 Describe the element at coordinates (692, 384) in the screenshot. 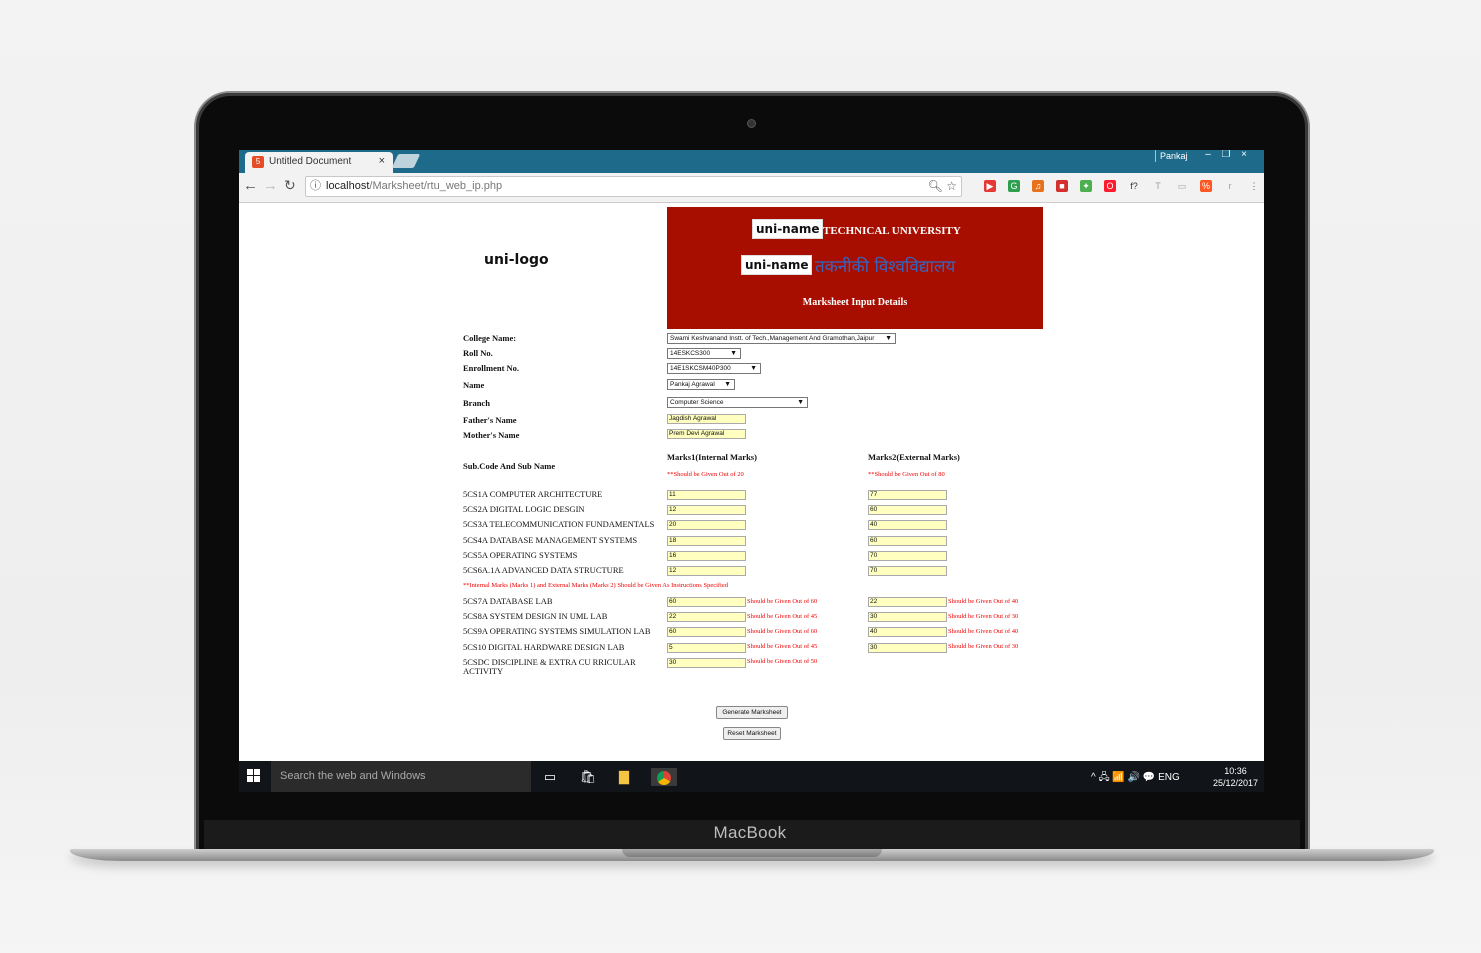

I see `name-value: Pankaj Agrawal` at that location.